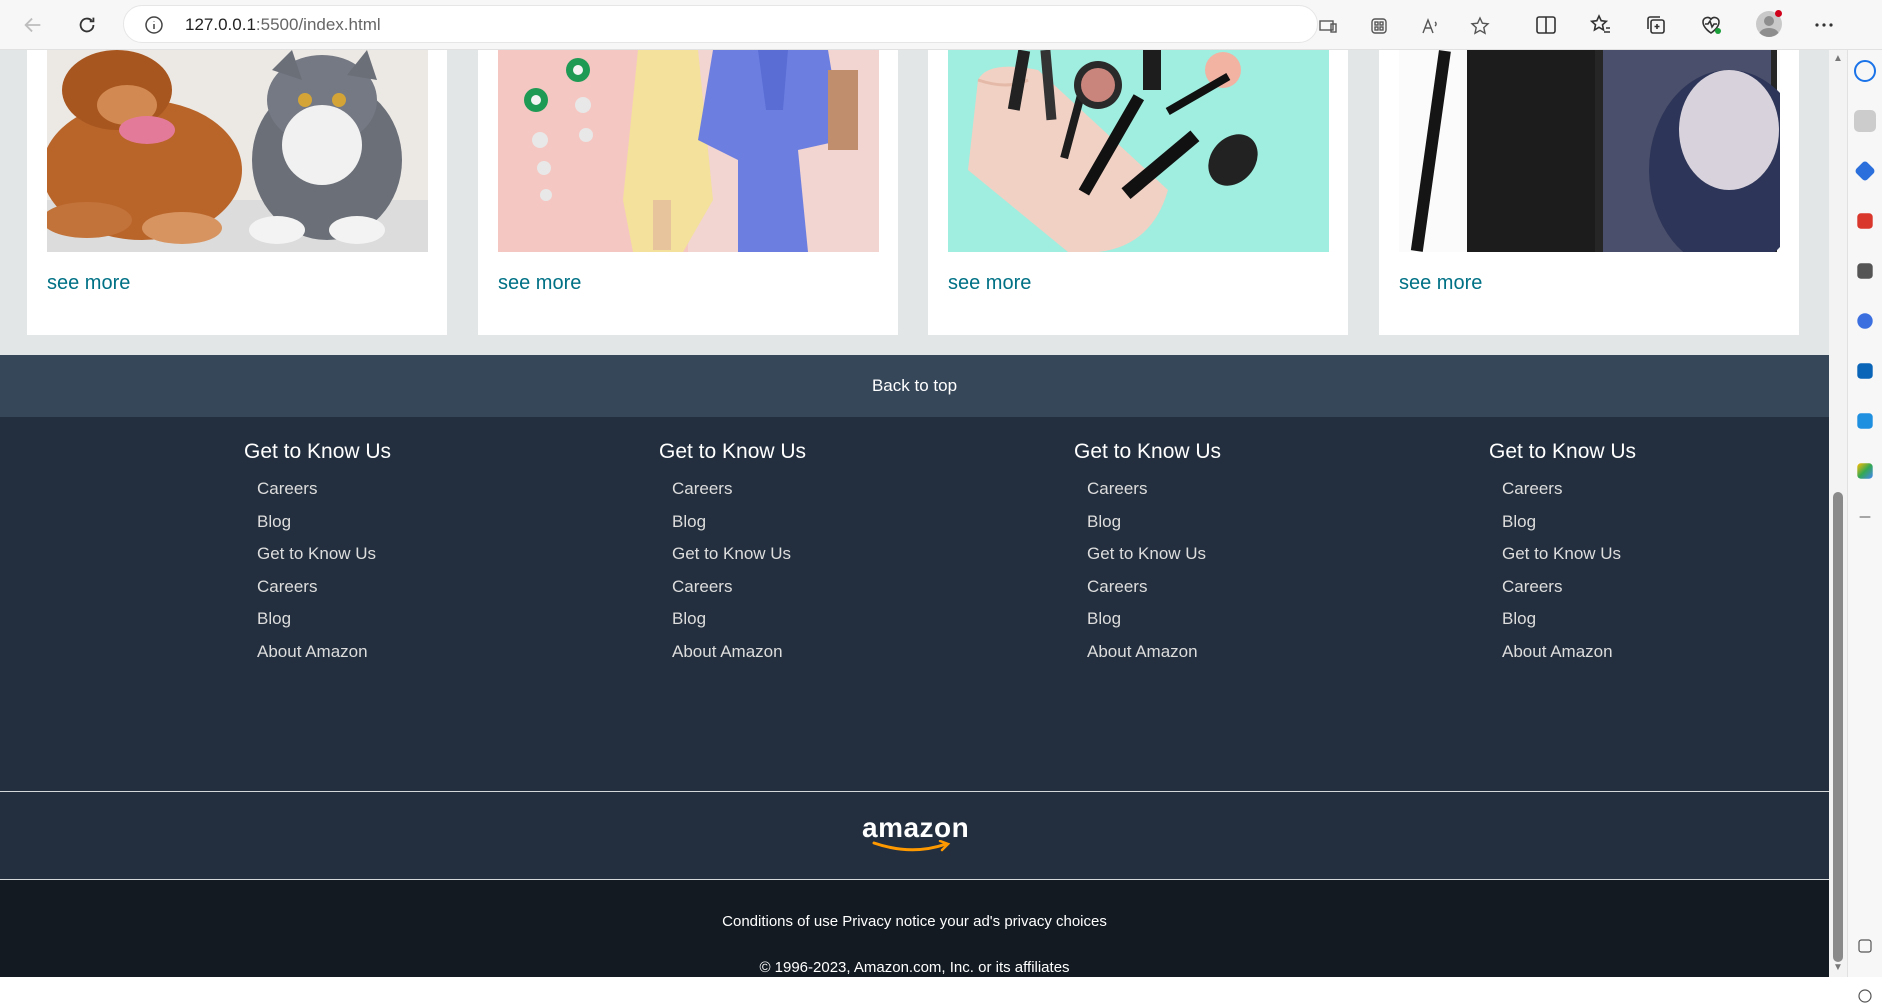 This screenshot has width=1882, height=1003. Describe the element at coordinates (1430, 26) in the screenshot. I see `read-aloud-icon` at that location.